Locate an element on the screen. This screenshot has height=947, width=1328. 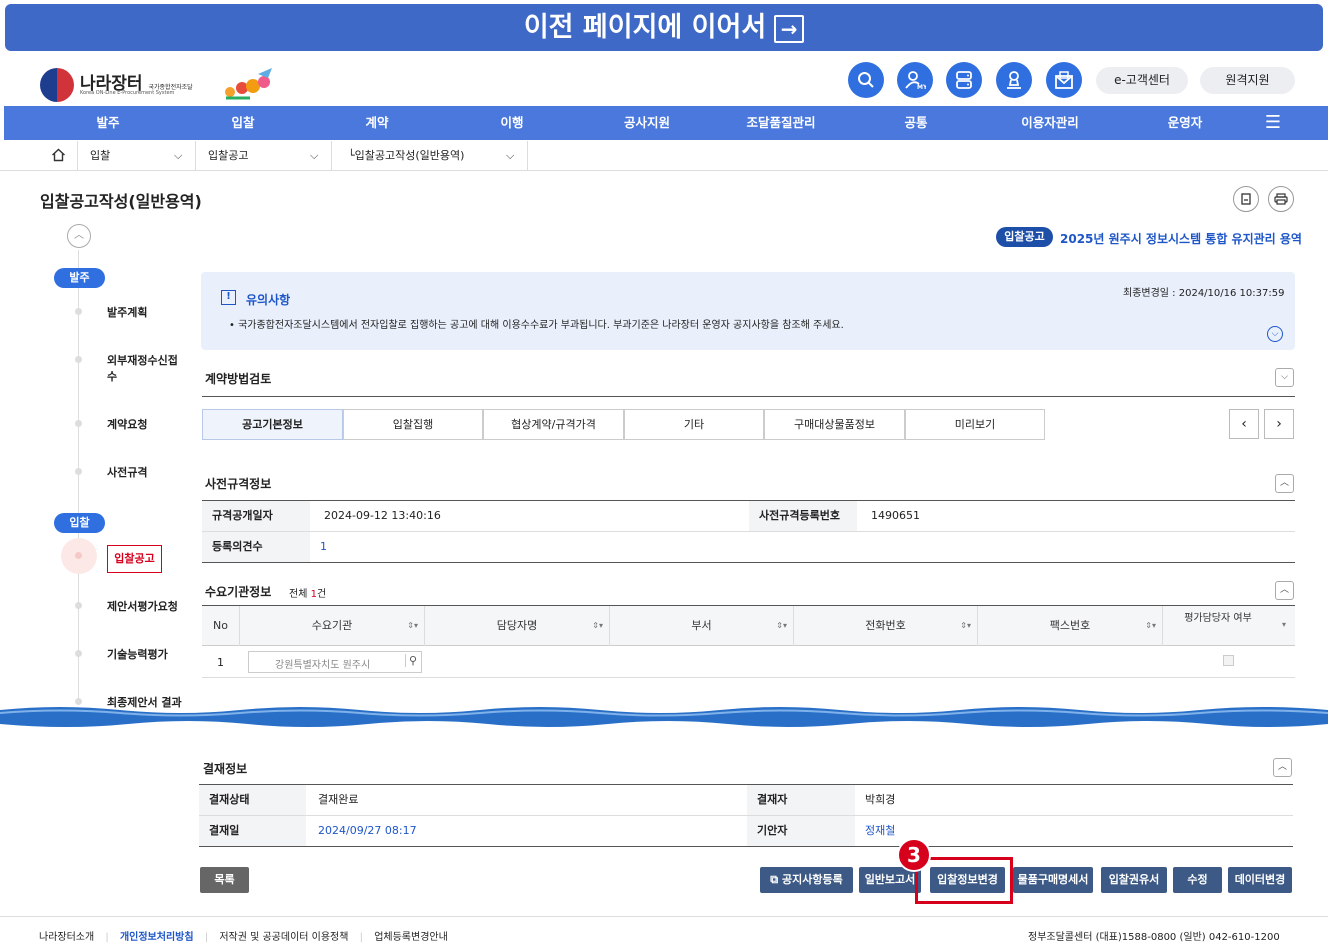
list-button: 목록 is located at coordinates (224, 880).